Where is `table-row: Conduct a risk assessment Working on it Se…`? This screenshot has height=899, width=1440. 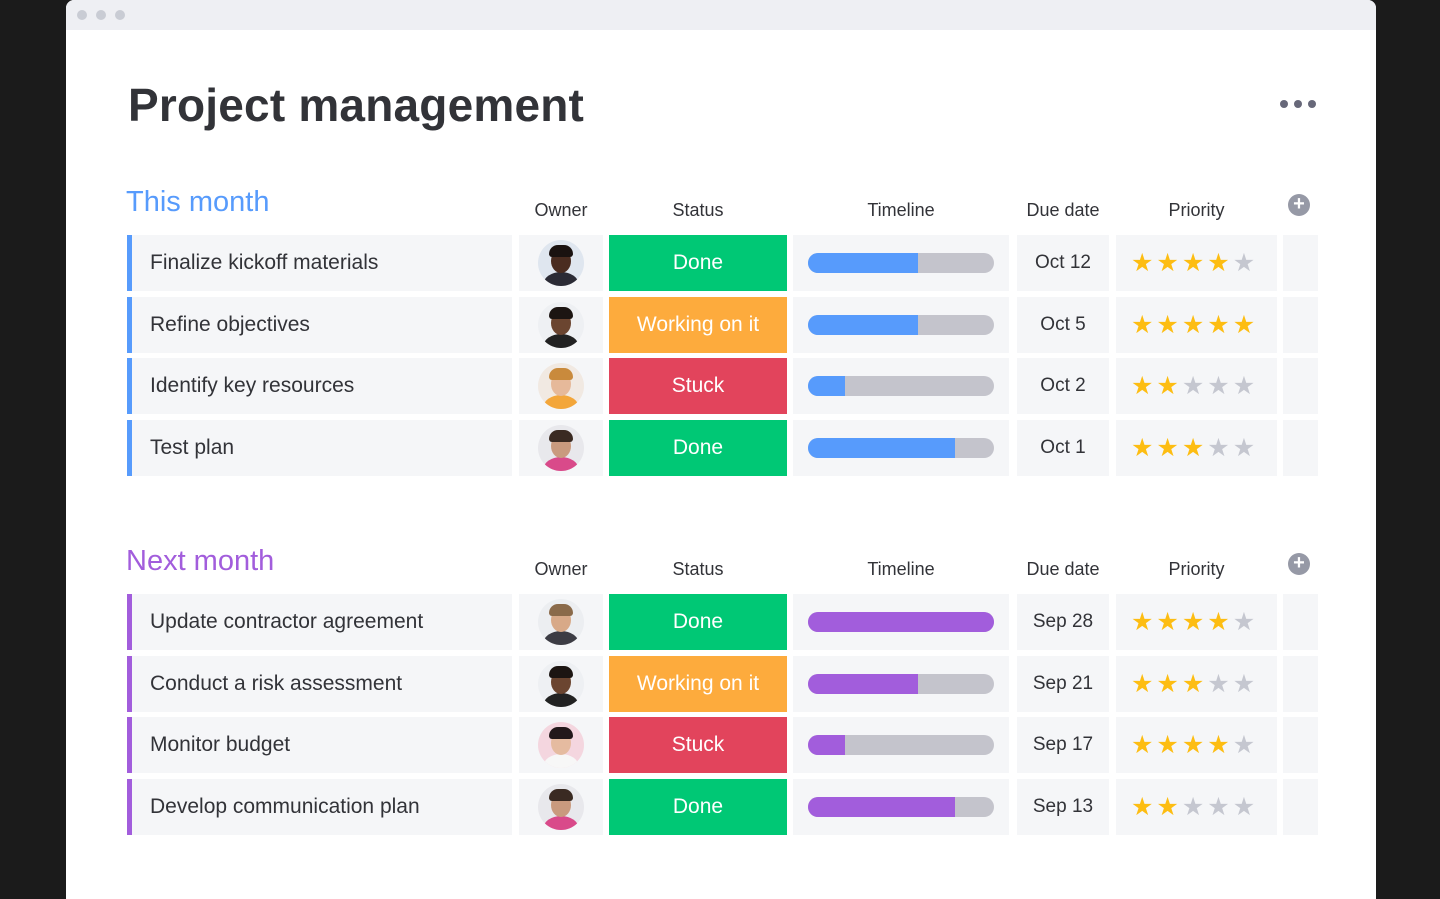
table-row: Conduct a risk assessment Working on it Se… is located at coordinates (721, 683).